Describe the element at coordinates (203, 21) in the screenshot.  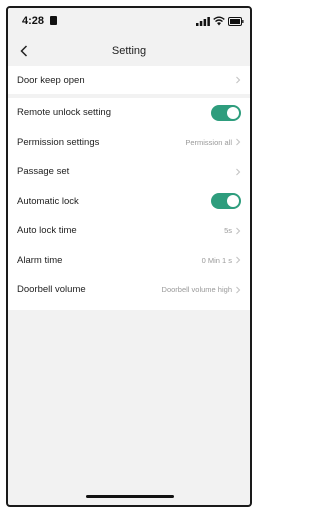
I see `cellular-signal-icon` at that location.